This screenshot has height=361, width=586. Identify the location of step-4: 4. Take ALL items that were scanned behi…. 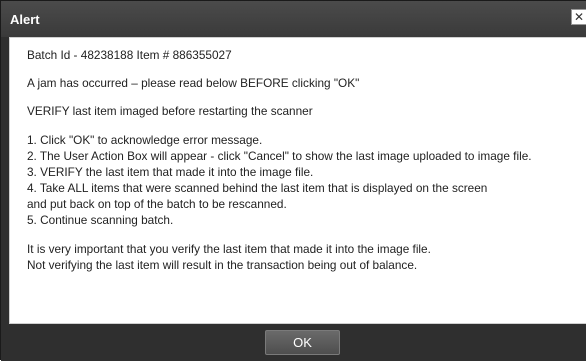
(257, 188).